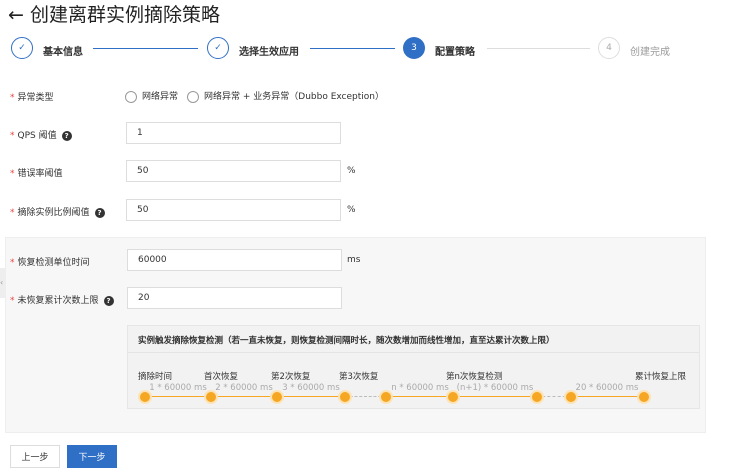 This screenshot has height=474, width=746. Describe the element at coordinates (62, 299) in the screenshot. I see `max-unrecovered-label: * 未恢复累计次数上限?` at that location.